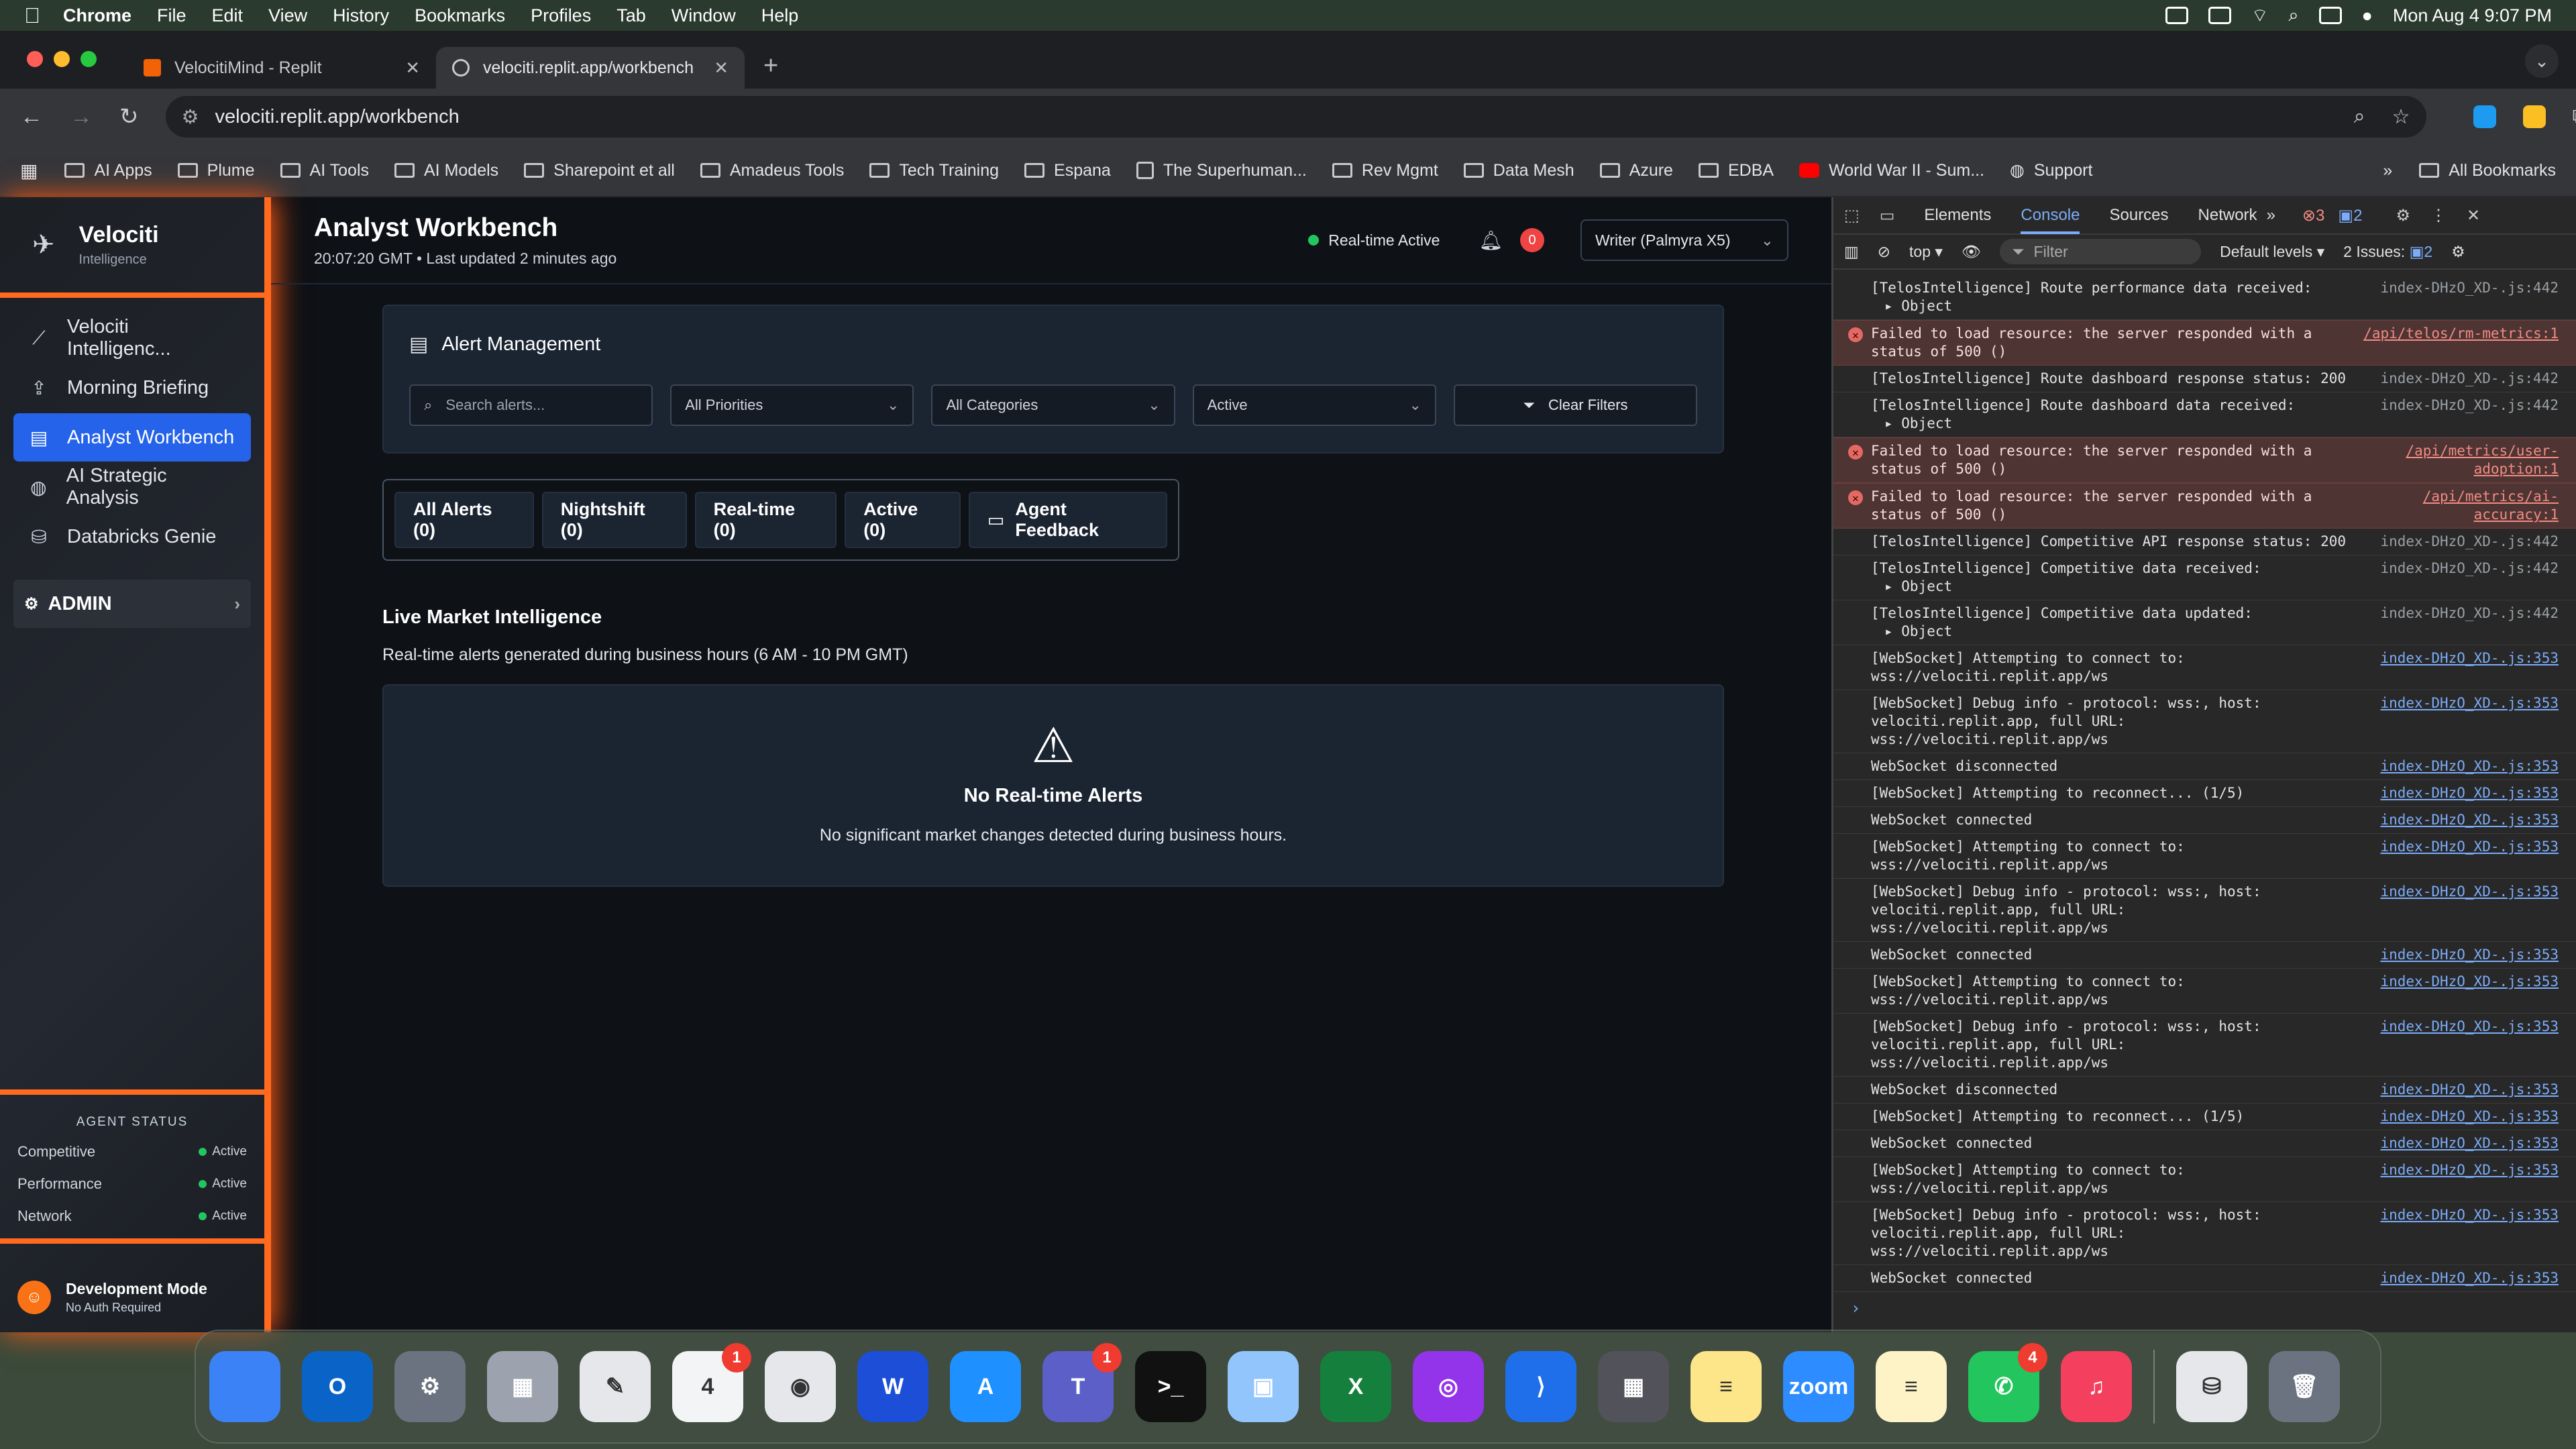  What do you see at coordinates (244, 1386) in the screenshot?
I see `finder-icon` at bounding box center [244, 1386].